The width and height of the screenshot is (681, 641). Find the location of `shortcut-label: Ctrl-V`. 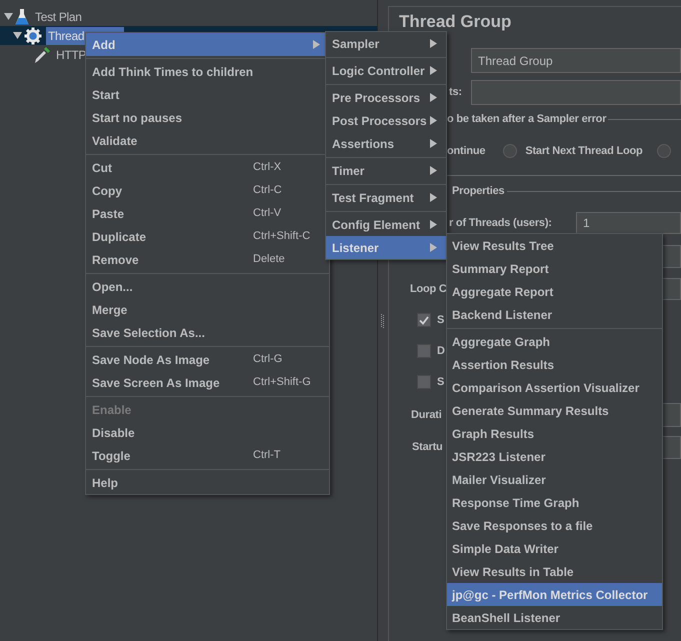

shortcut-label: Ctrl-V is located at coordinates (267, 214).